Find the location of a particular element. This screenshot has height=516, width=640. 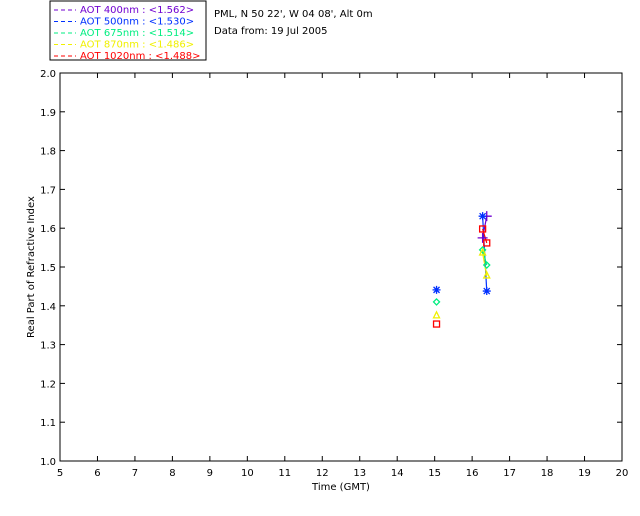

x-tick-label: 20 is located at coordinates (622, 473).